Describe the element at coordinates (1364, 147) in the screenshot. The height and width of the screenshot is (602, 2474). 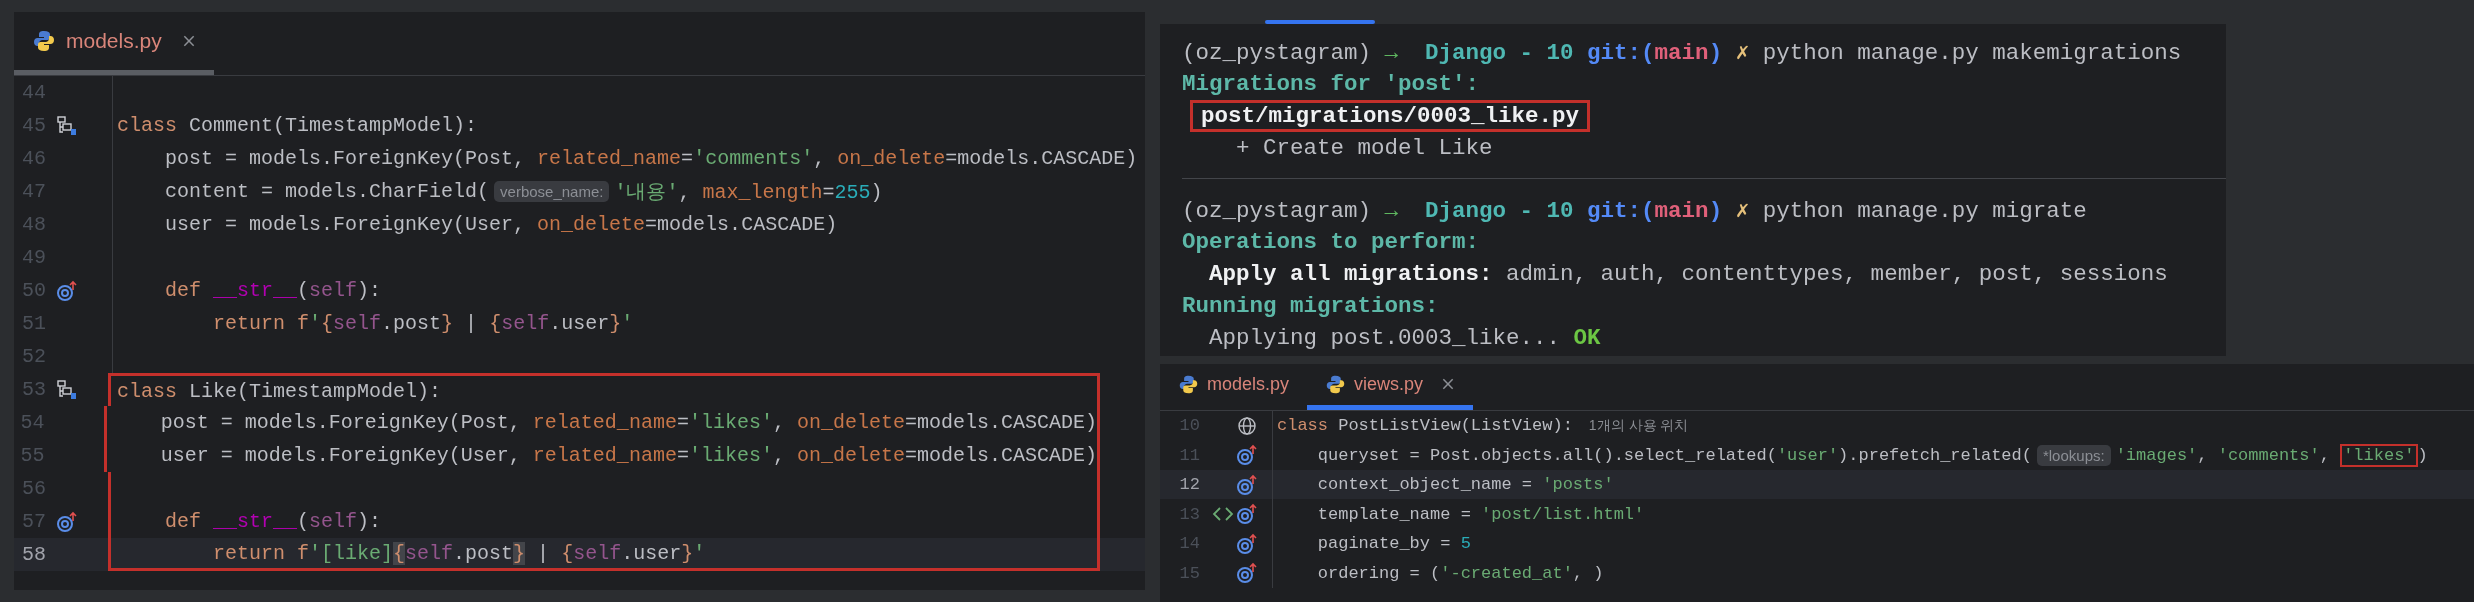
I see `terminal-text: + Create model Like` at that location.